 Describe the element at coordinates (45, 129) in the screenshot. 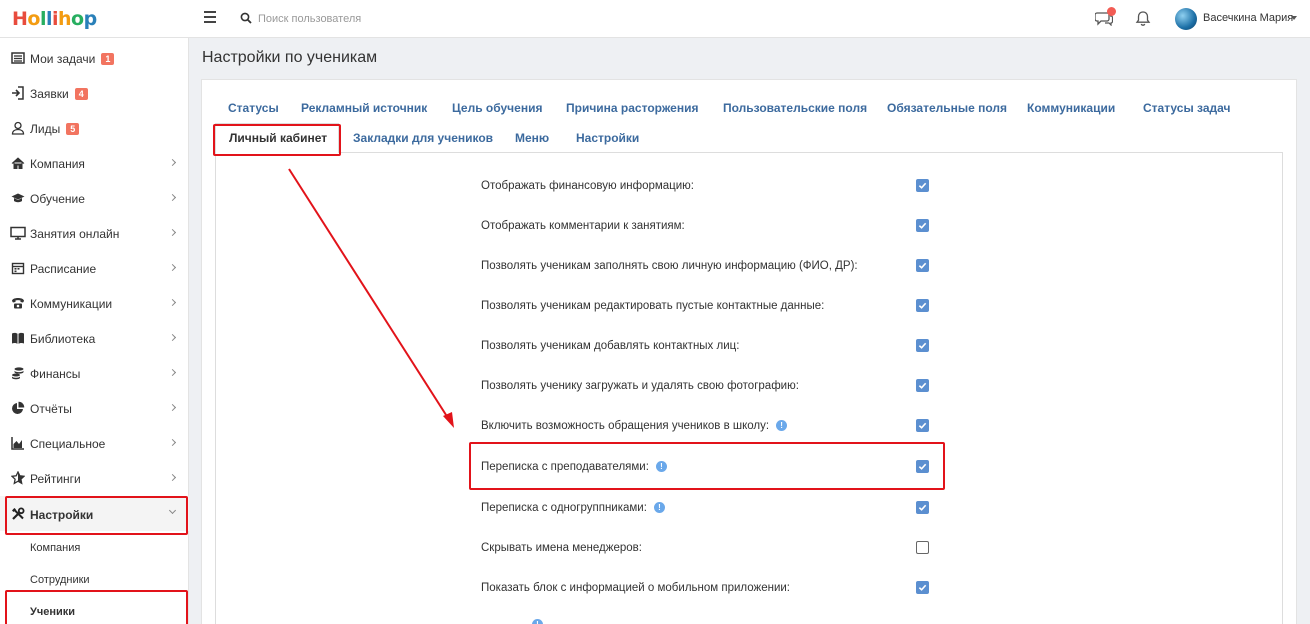

I see `sidebar-item-label: Лиды` at that location.